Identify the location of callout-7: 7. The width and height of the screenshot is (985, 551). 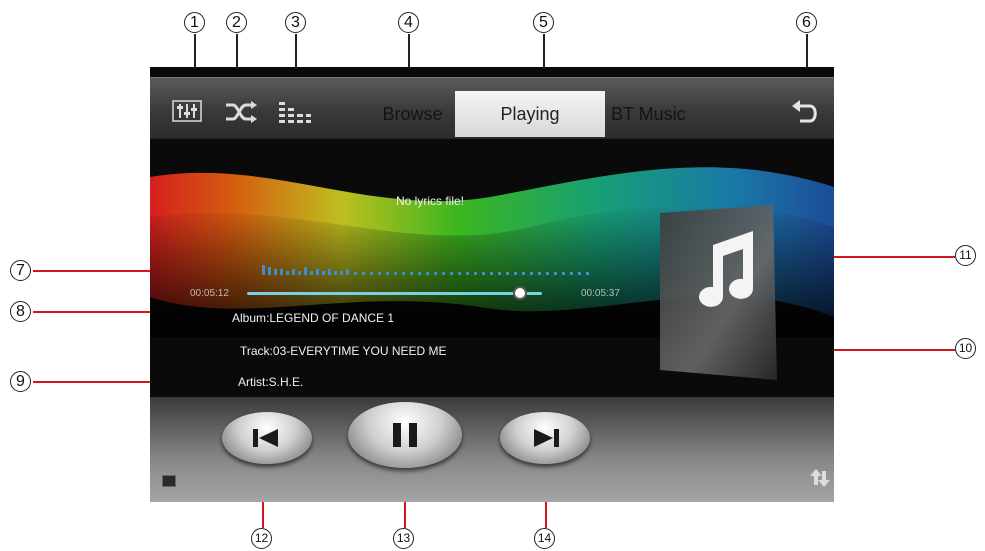
(20, 270).